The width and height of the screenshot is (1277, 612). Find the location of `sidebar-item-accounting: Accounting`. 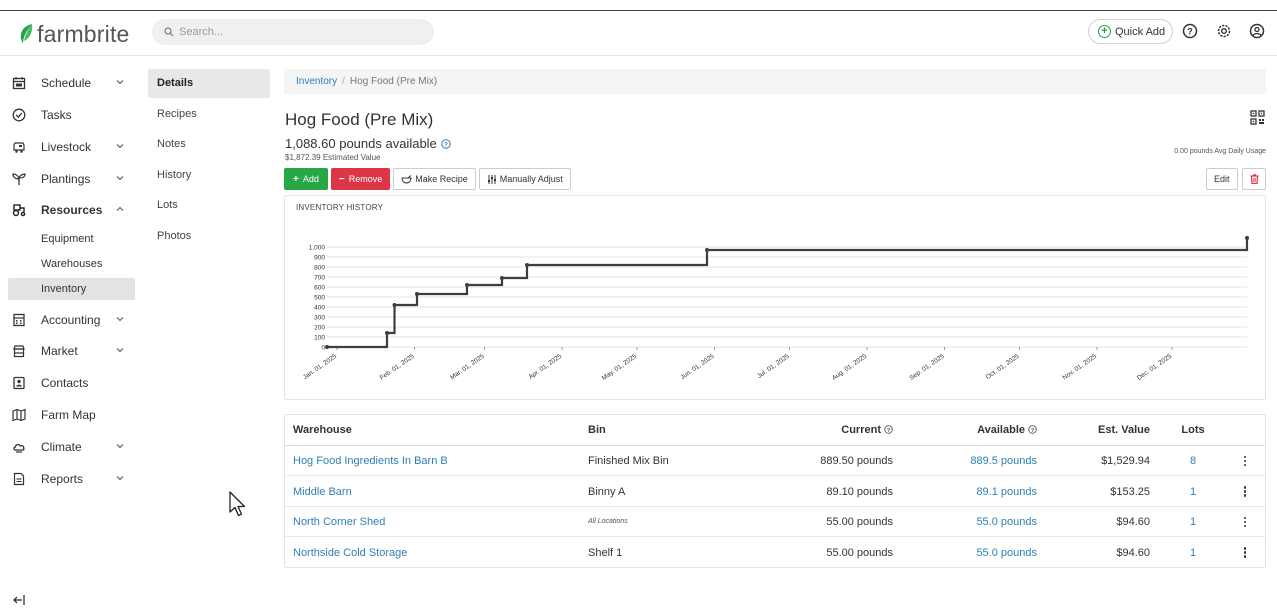

sidebar-item-accounting: Accounting is located at coordinates (73, 320).